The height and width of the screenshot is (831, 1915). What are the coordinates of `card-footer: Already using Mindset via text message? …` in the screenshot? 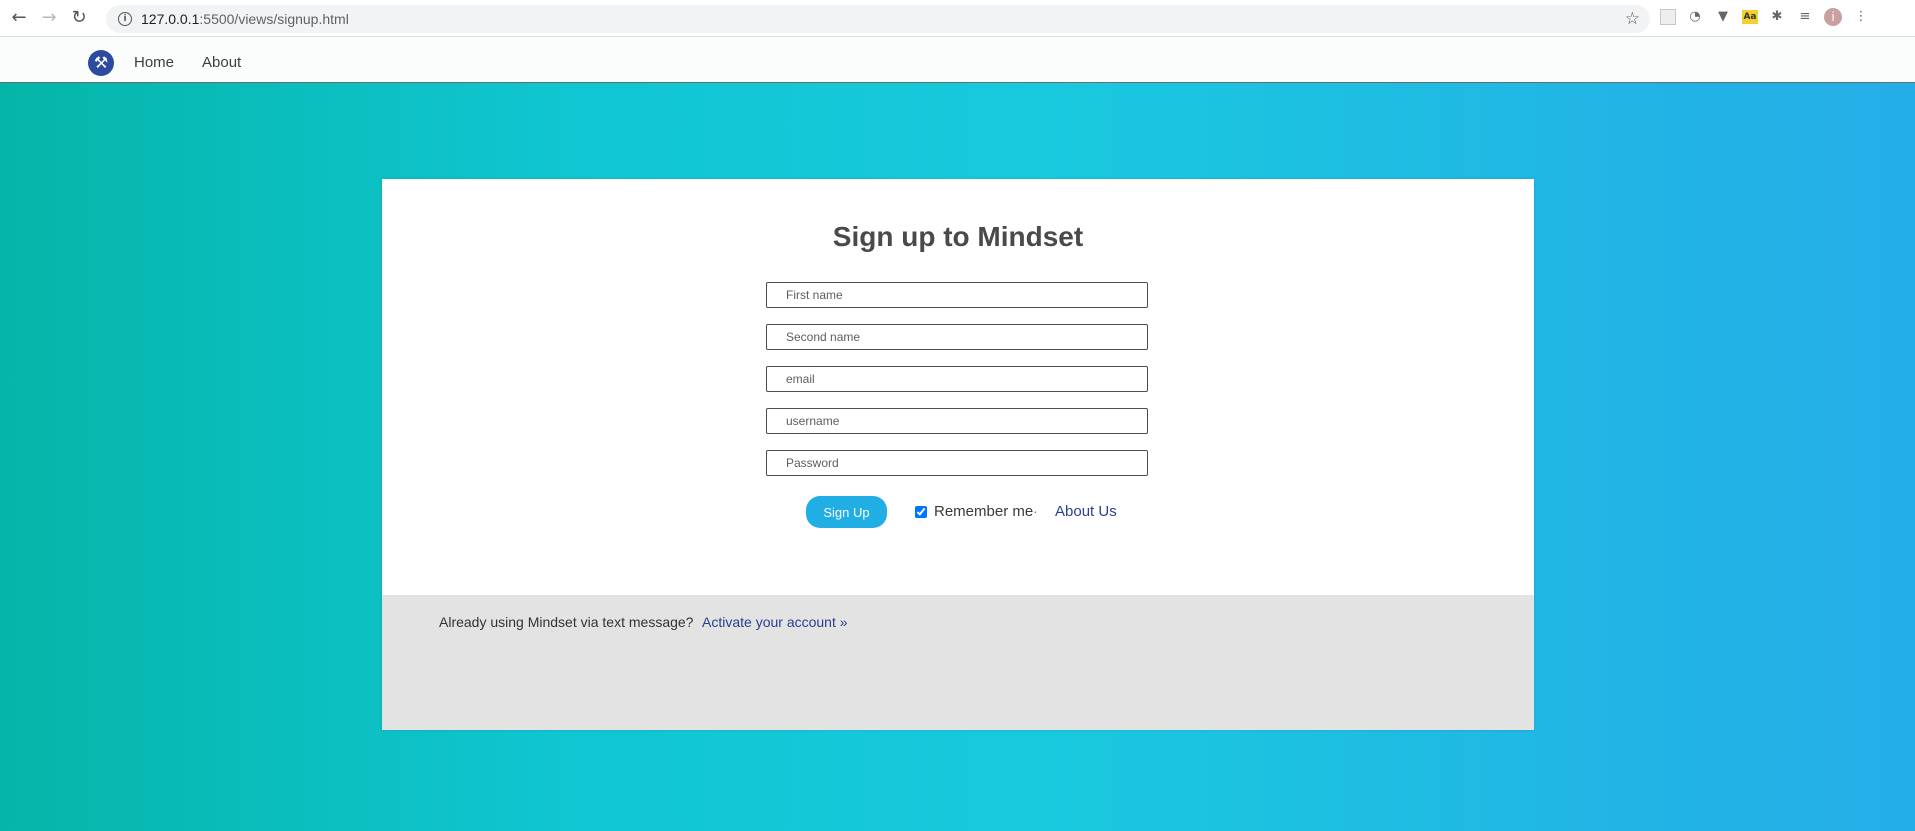 It's located at (958, 662).